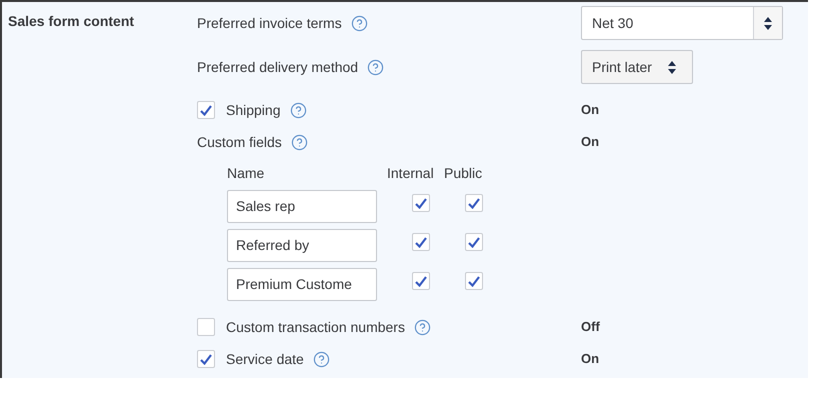 The height and width of the screenshot is (409, 839). Describe the element at coordinates (682, 23) in the screenshot. I see `terms-select: Net 30` at that location.